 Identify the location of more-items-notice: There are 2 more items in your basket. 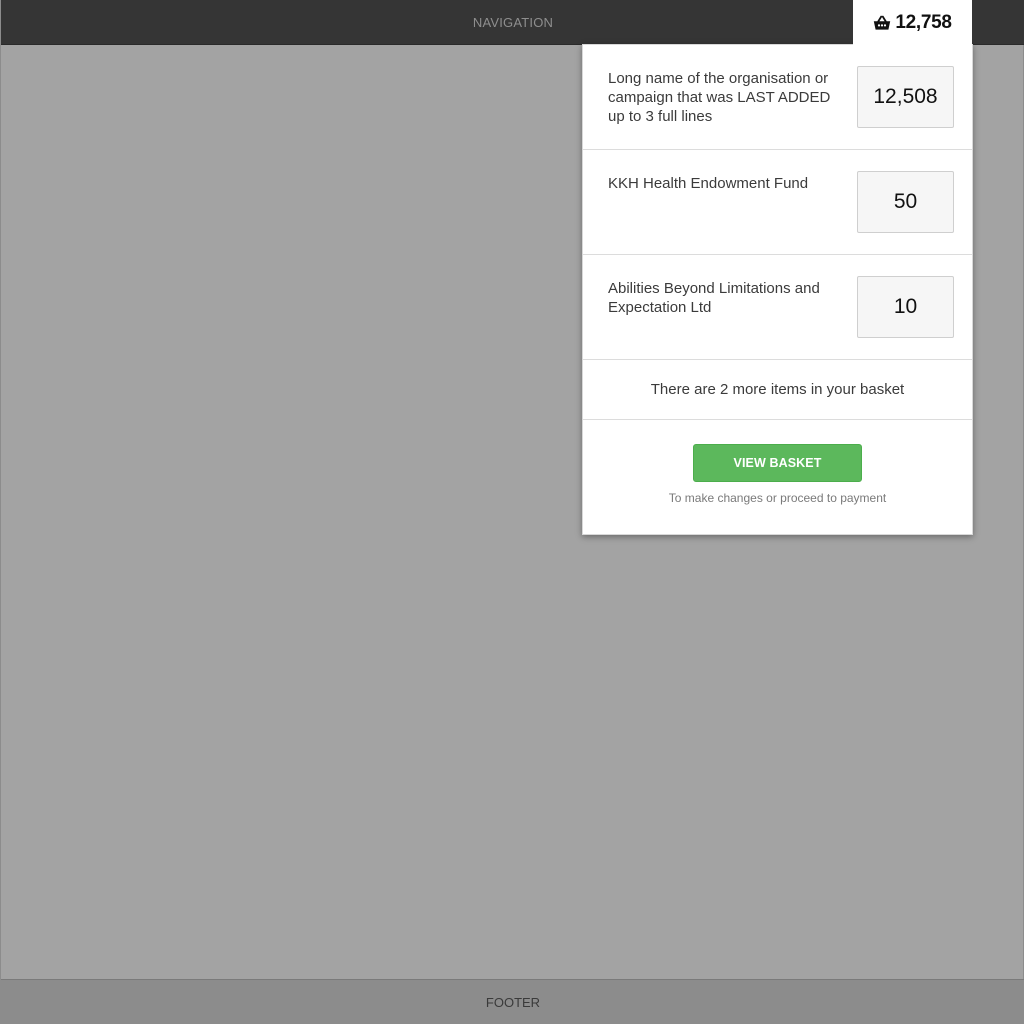
(777, 390).